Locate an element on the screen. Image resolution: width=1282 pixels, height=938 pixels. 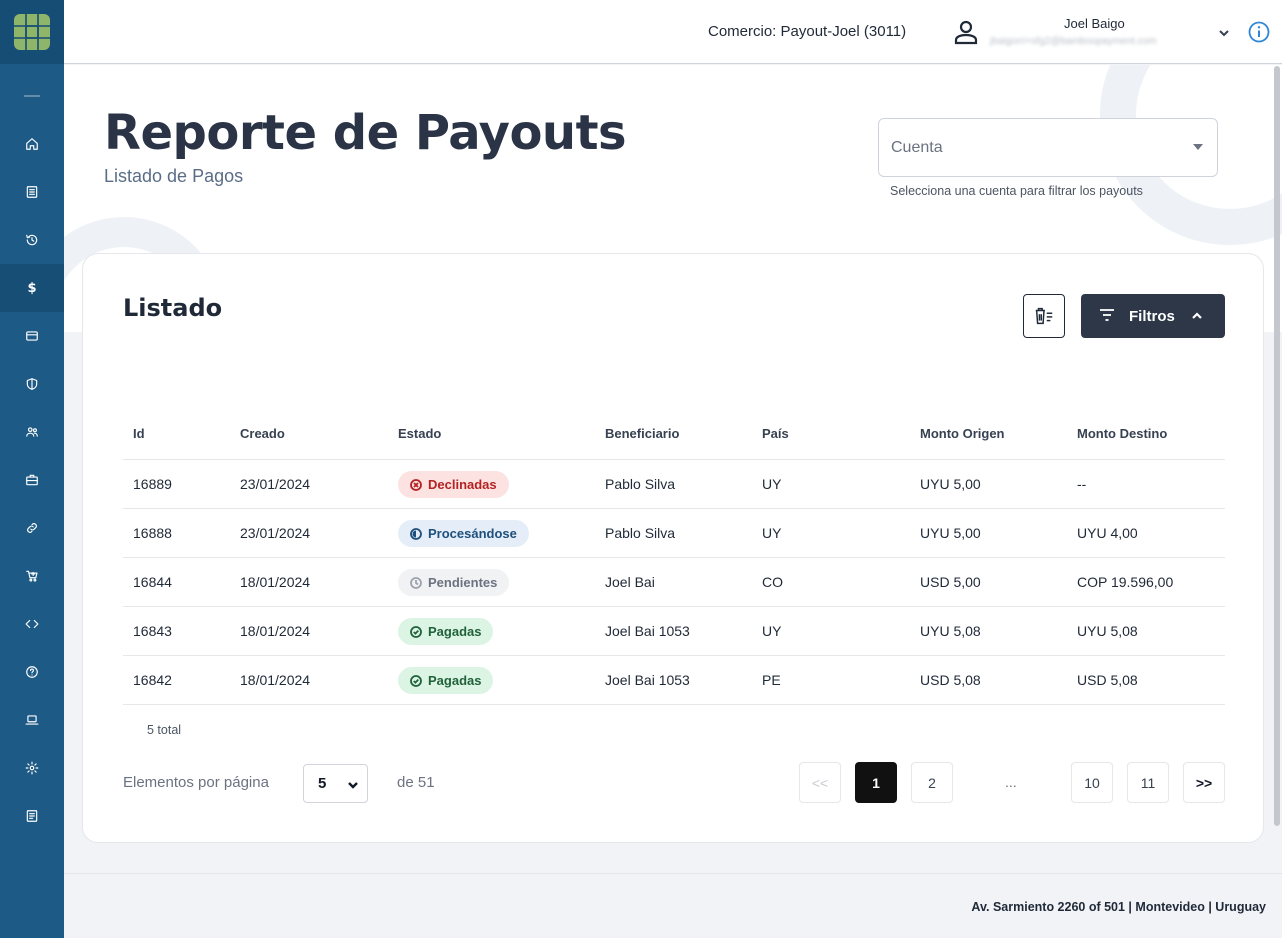
sidebar-divider is located at coordinates (32, 96).